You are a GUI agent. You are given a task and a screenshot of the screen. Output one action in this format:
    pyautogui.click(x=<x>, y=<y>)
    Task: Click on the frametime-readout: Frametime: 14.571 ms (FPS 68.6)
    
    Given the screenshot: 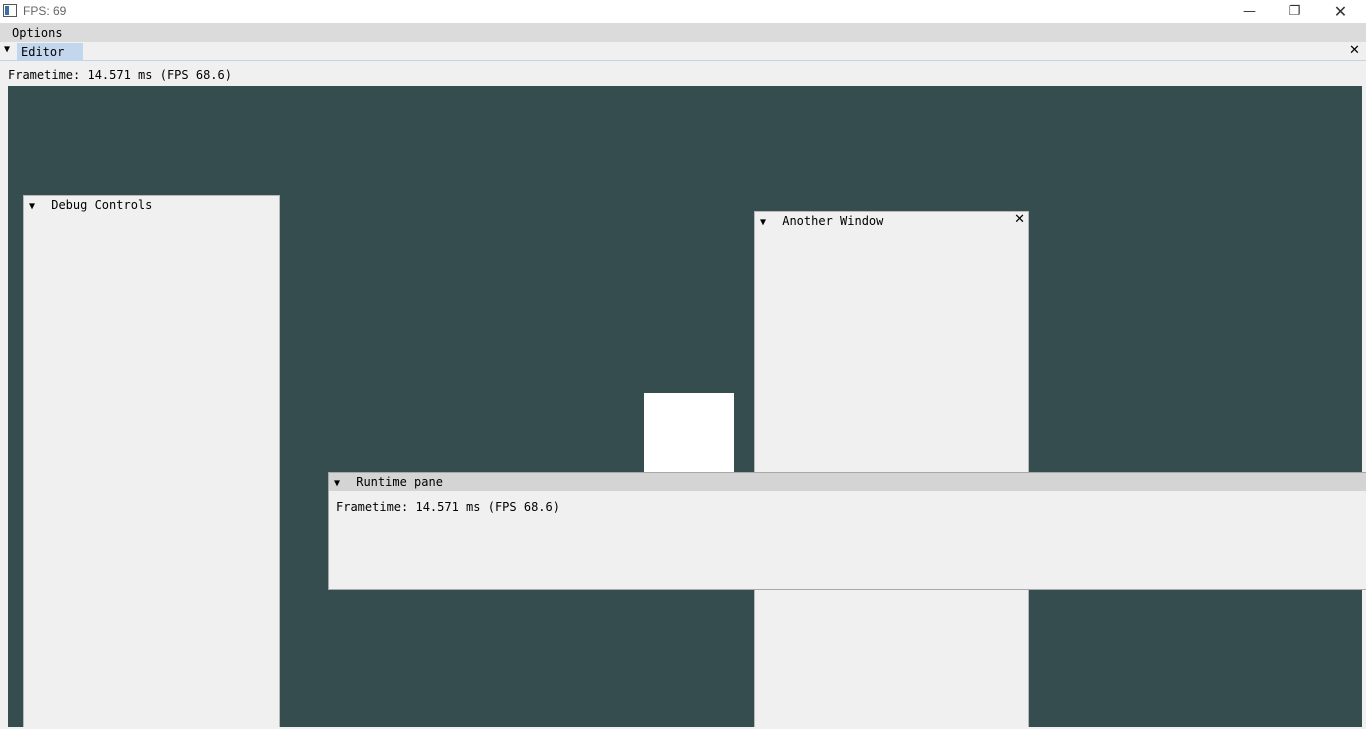 What is the action you would take?
    pyautogui.click(x=120, y=75)
    